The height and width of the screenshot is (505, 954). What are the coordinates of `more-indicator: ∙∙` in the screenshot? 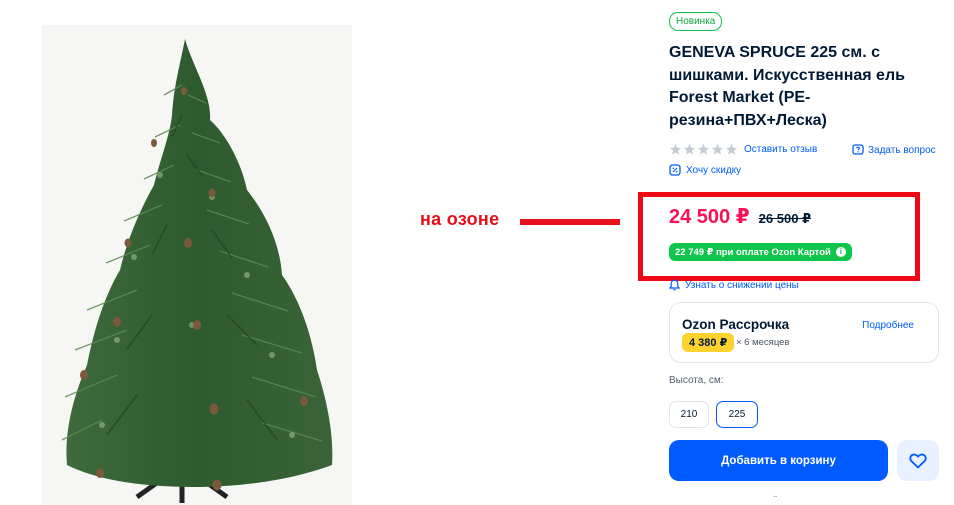 It's located at (775, 496).